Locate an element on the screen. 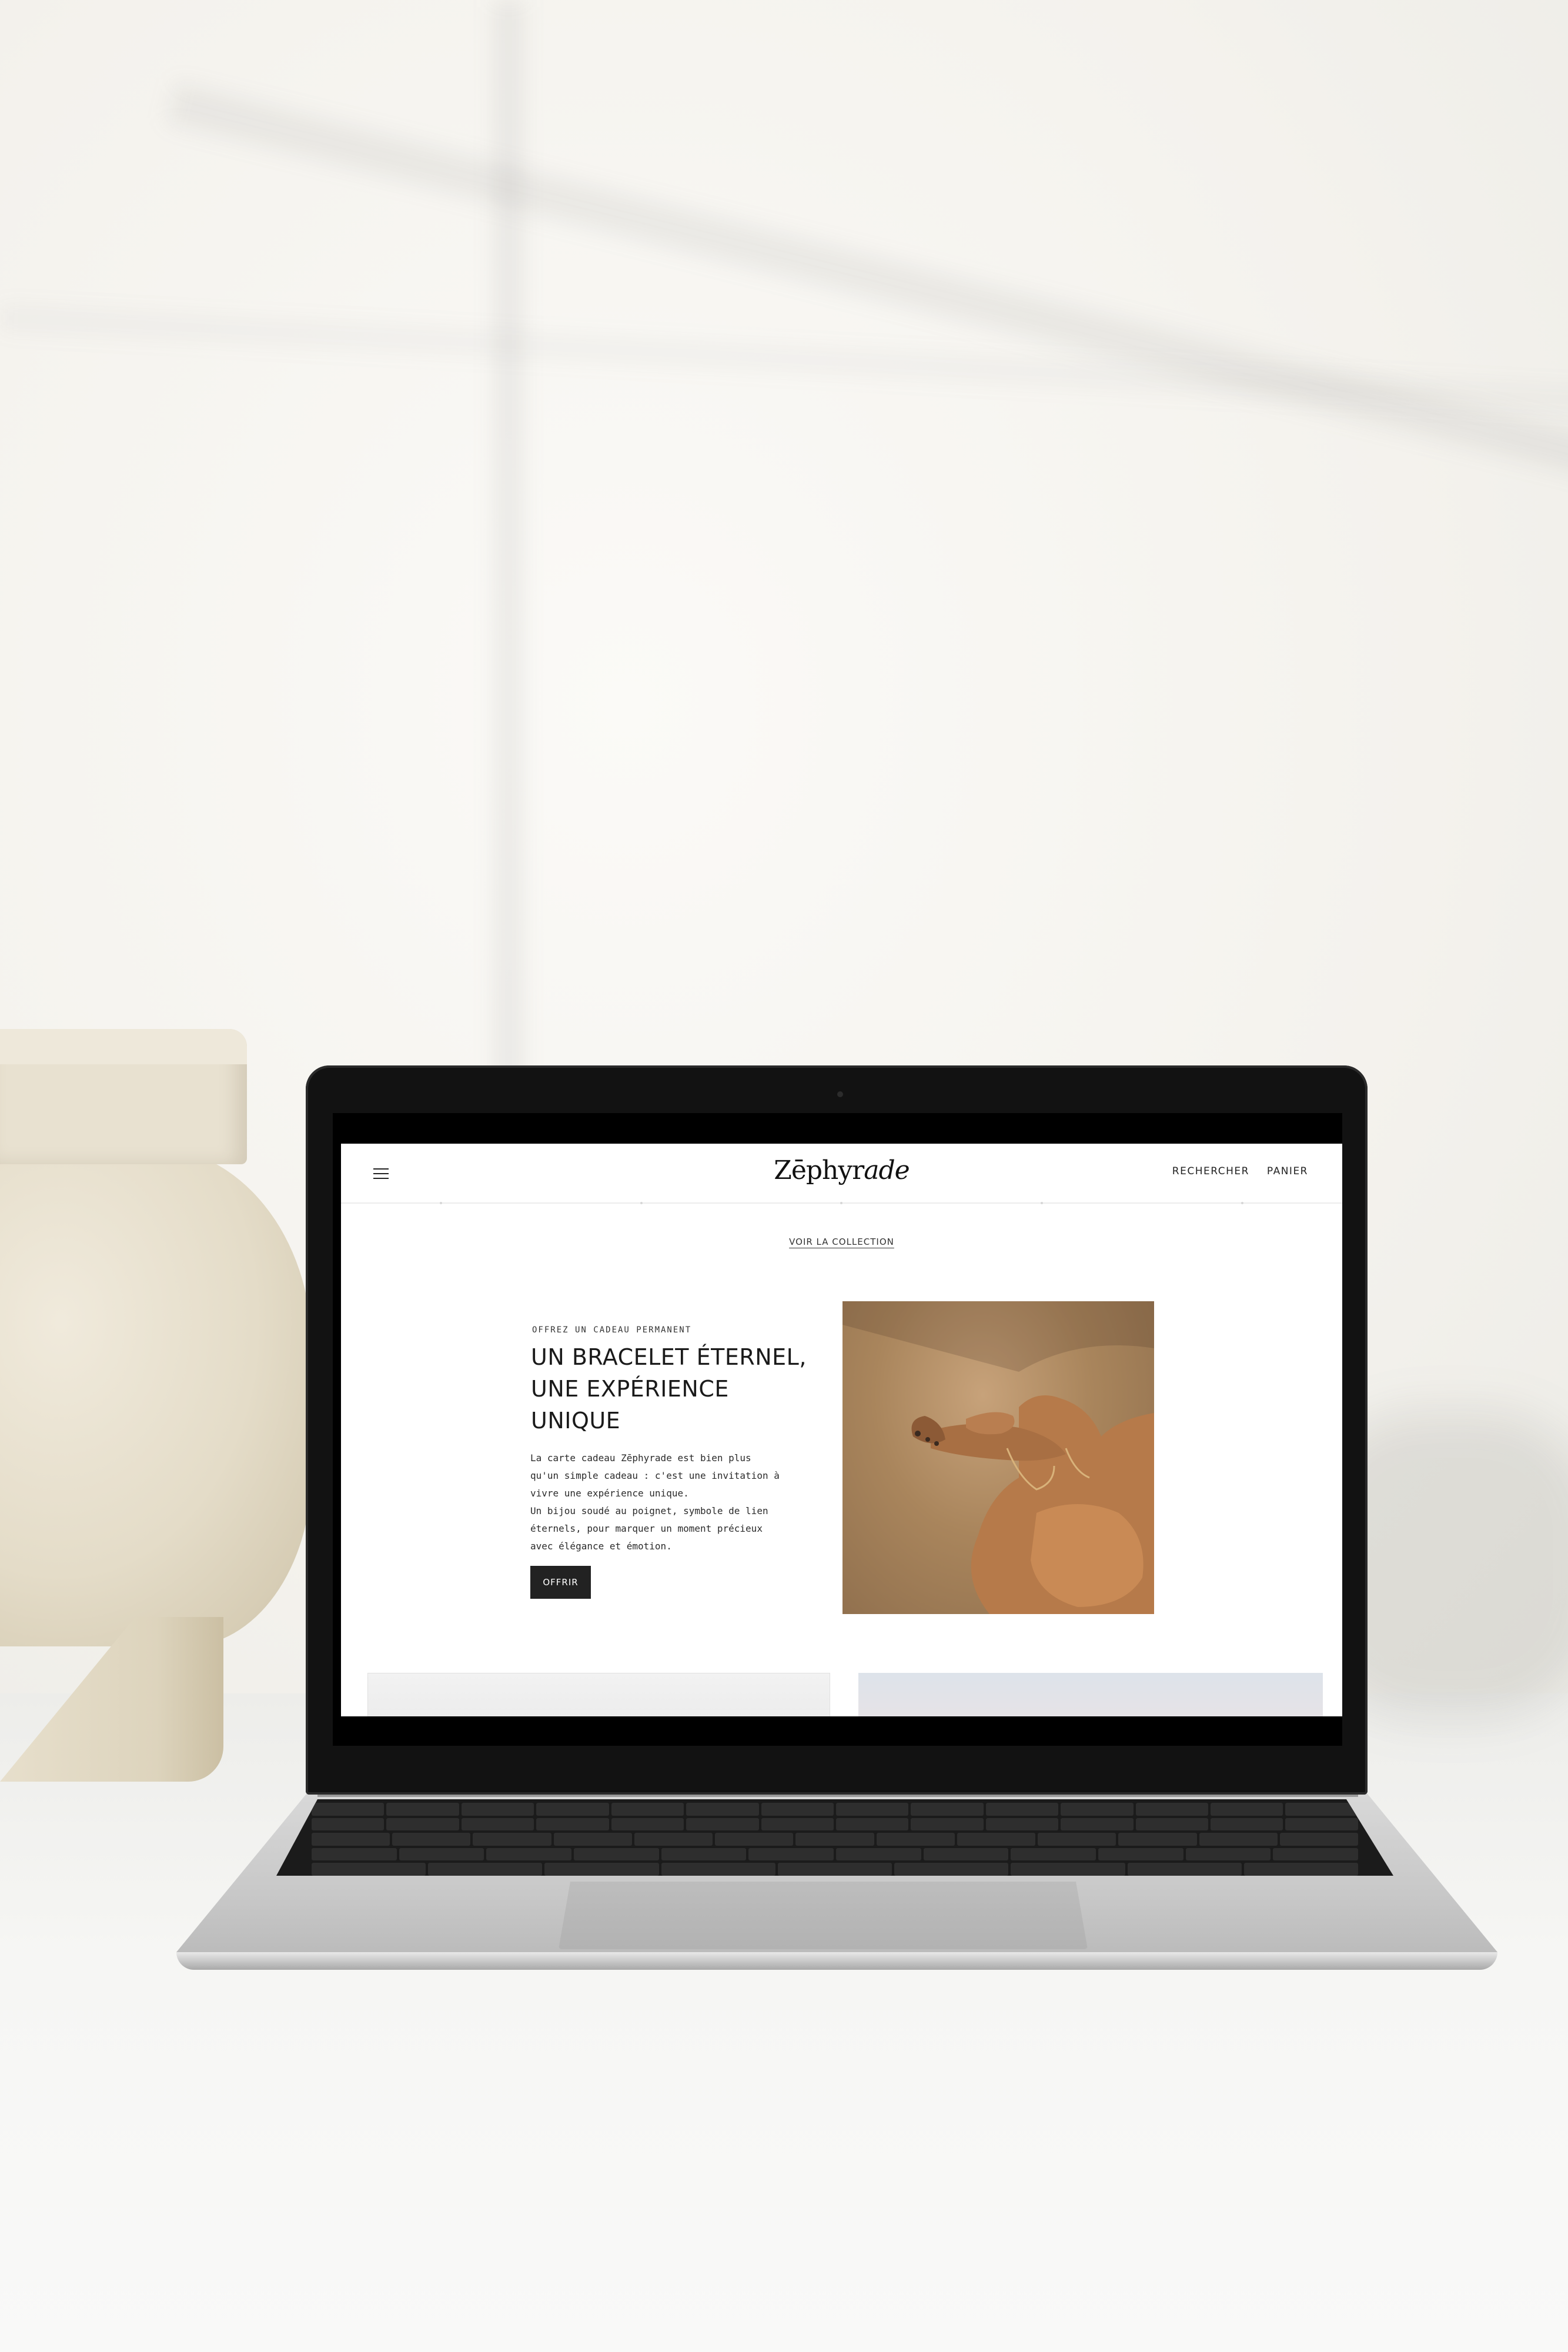  body-line: avec élégance et émotion. is located at coordinates (601, 1546).